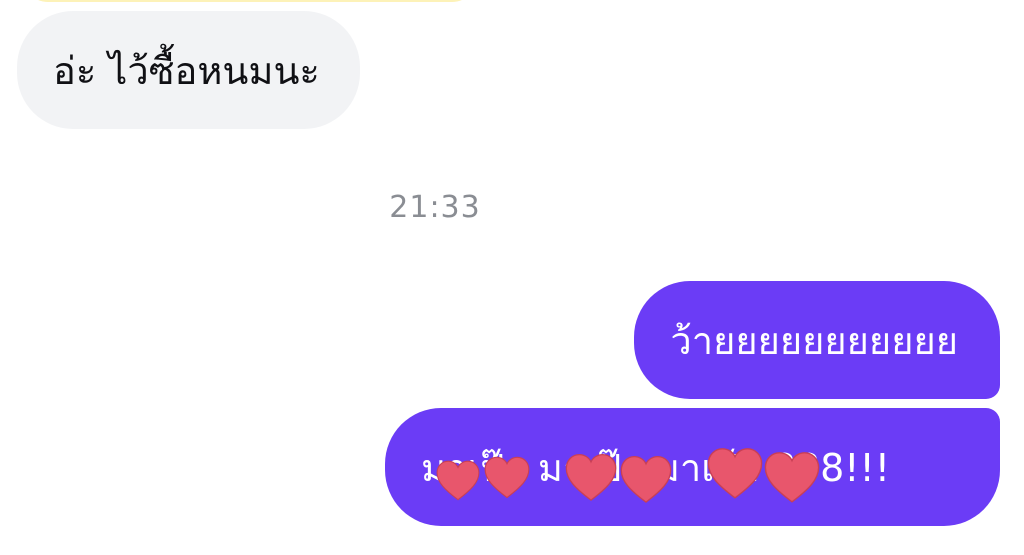 The width and height of the screenshot is (1024, 555). Describe the element at coordinates (435, 207) in the screenshot. I see `message-timestamp: 21:33` at that location.